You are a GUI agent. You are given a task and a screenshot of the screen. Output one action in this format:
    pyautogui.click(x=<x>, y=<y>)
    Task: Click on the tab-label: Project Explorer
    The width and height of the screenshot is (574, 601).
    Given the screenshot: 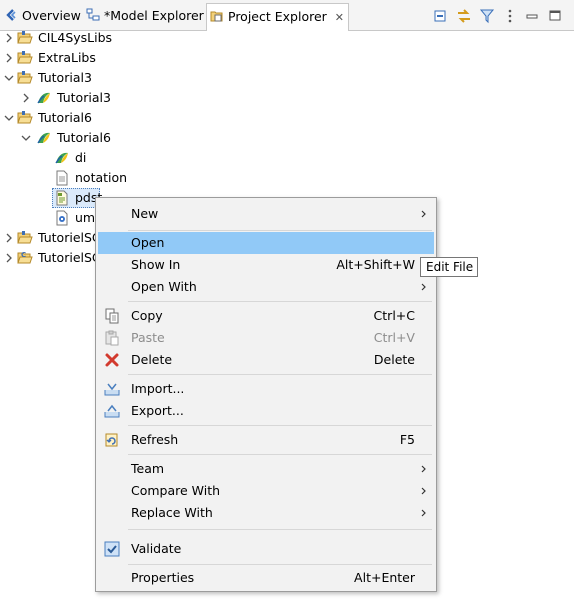 What is the action you would take?
    pyautogui.click(x=277, y=16)
    